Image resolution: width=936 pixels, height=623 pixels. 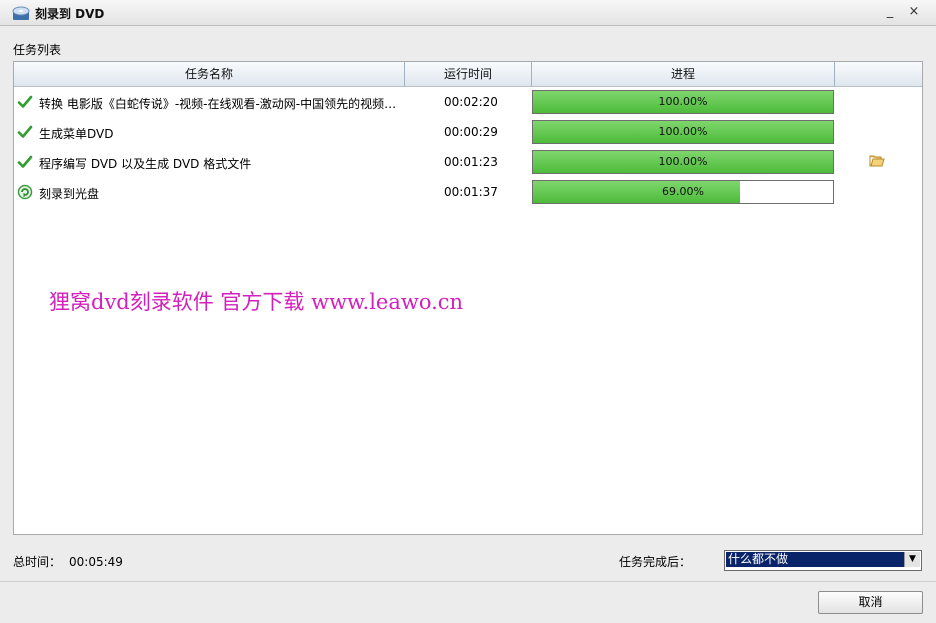 I want to click on progress-label: 69.00%, so click(x=683, y=191).